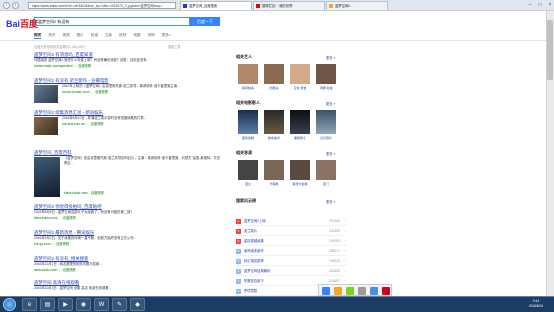  What do you see at coordinates (291, 261) in the screenshot?
I see `rank-item: 5 科幻电影推荐 249015 ↑` at bounding box center [291, 261].